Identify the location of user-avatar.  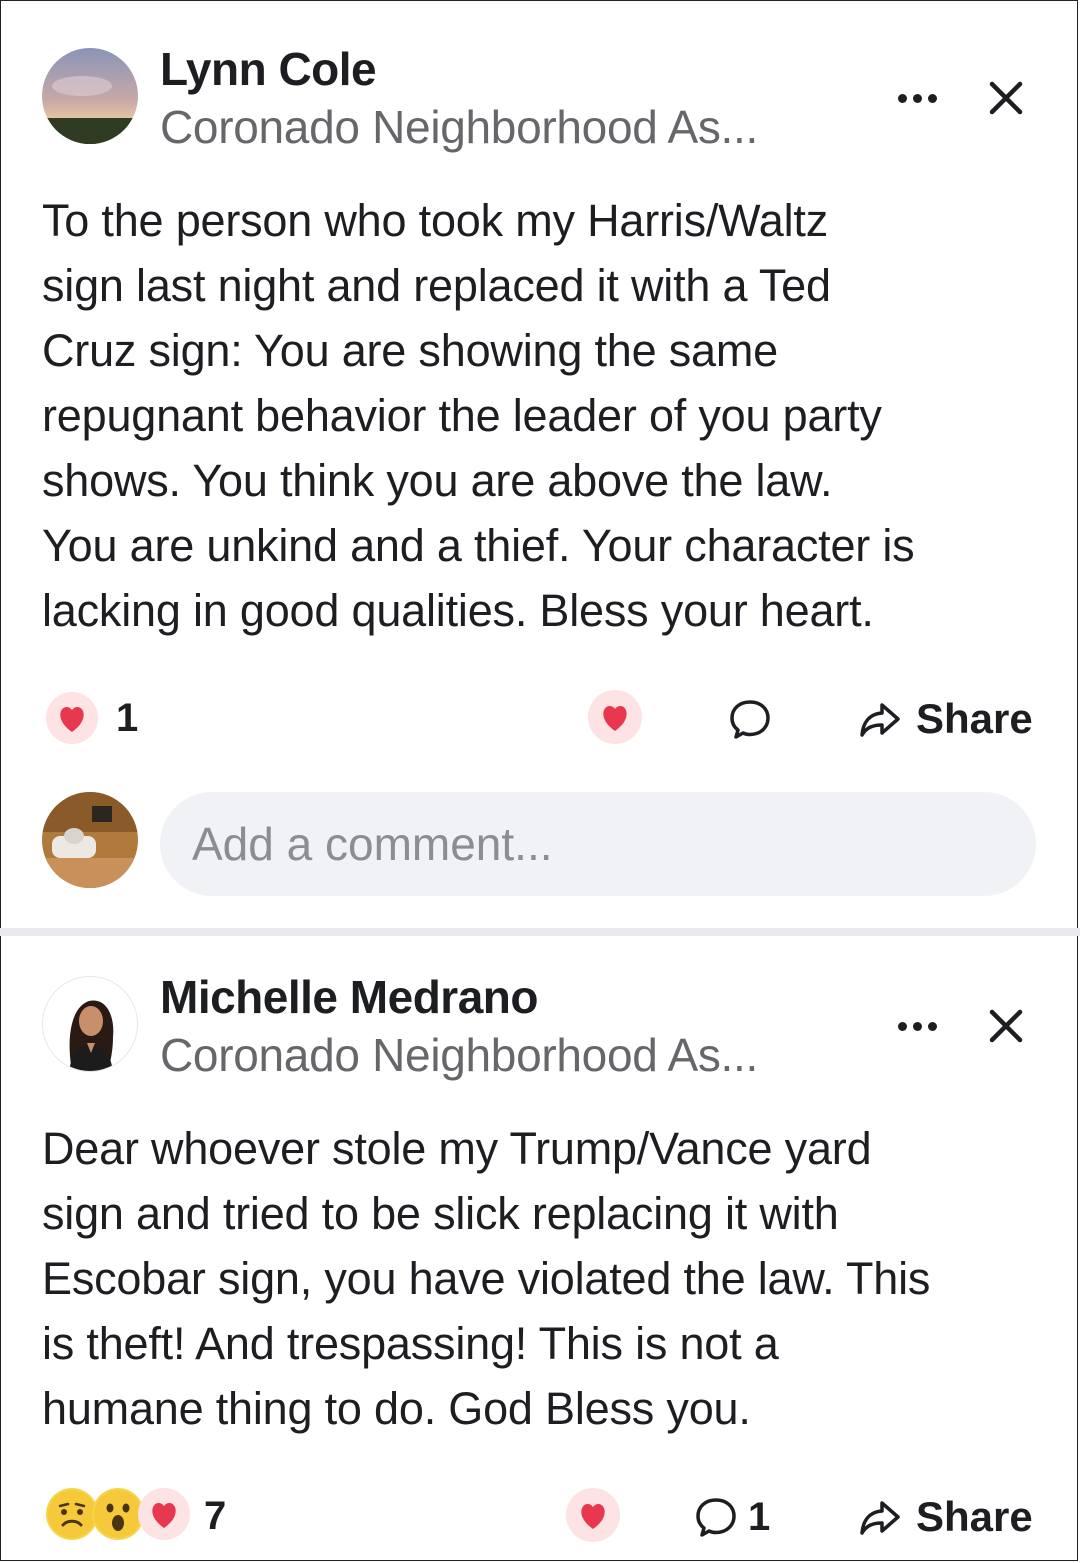
(90, 840).